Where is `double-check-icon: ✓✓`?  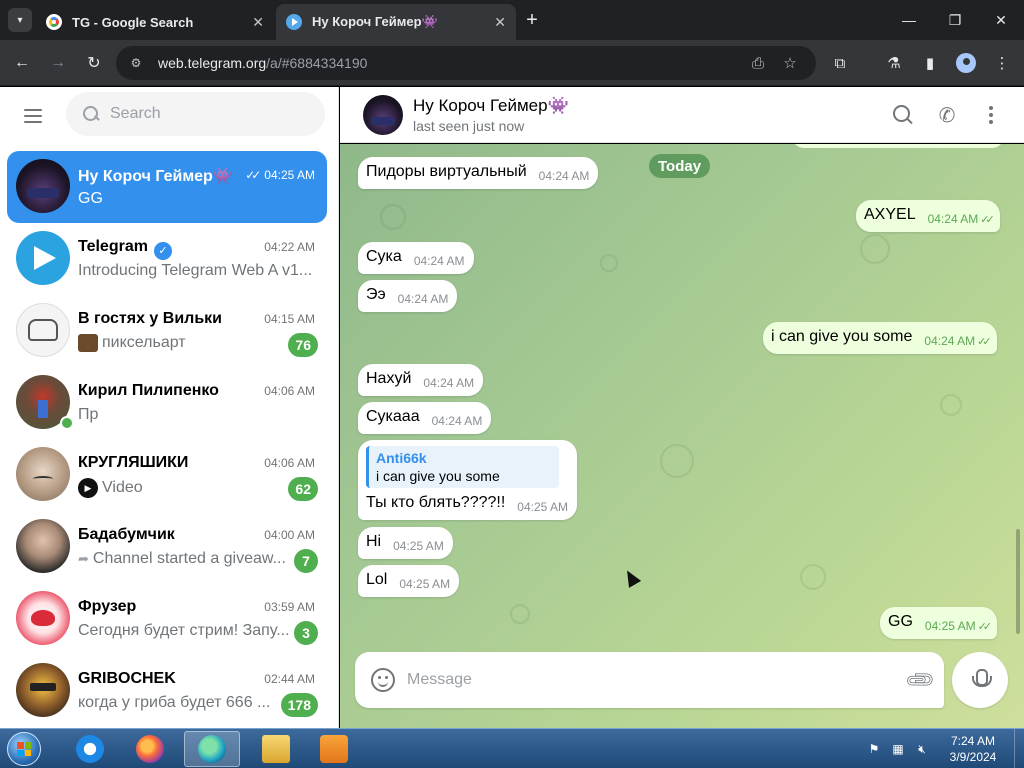
double-check-icon: ✓✓ is located at coordinates (985, 627).